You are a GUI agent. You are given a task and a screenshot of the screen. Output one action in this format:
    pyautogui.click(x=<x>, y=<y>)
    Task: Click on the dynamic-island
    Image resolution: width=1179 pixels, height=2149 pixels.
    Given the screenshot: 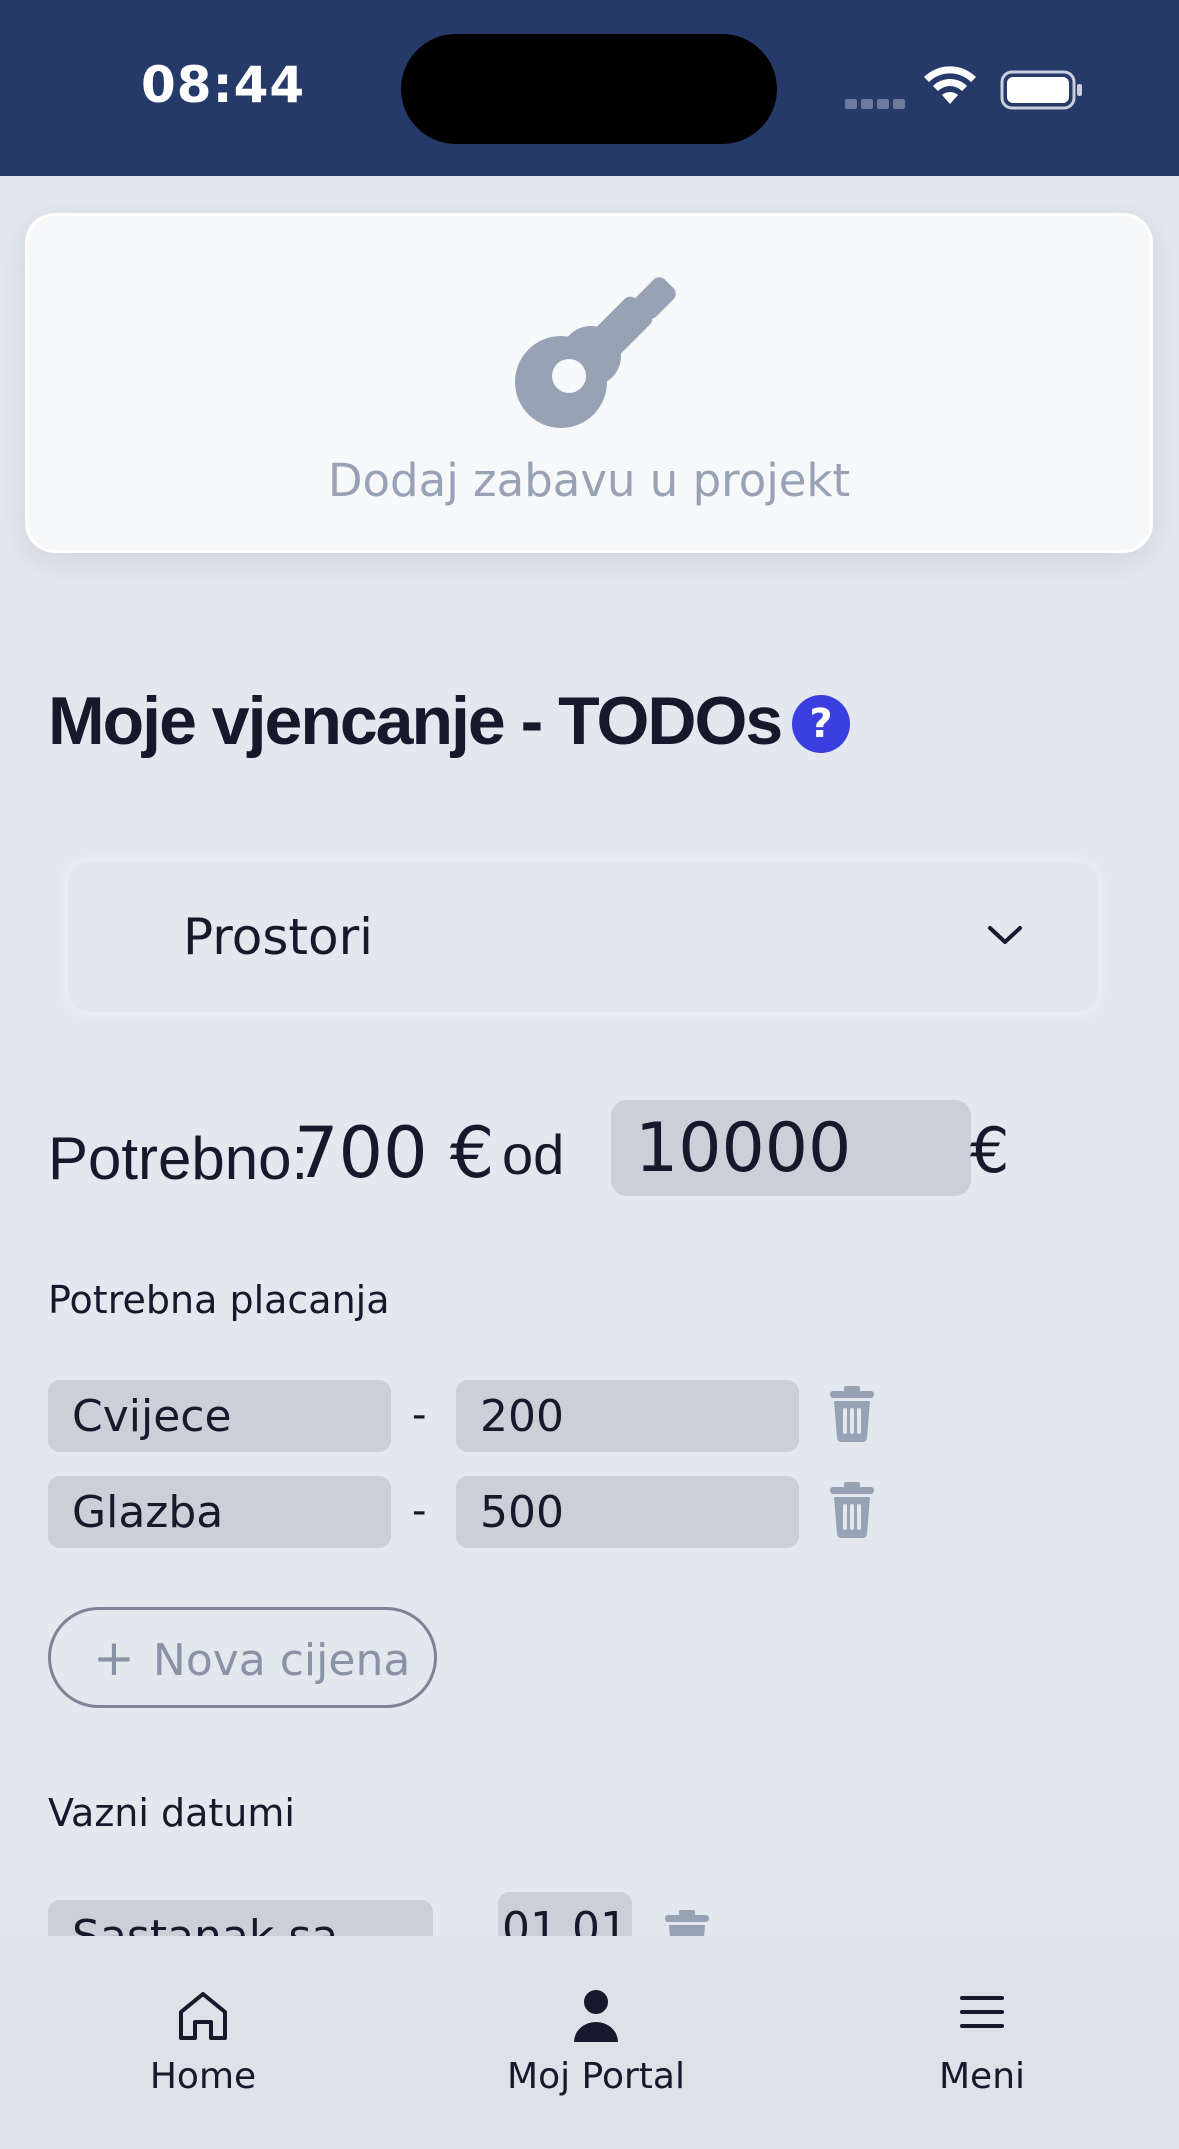 What is the action you would take?
    pyautogui.click(x=589, y=89)
    